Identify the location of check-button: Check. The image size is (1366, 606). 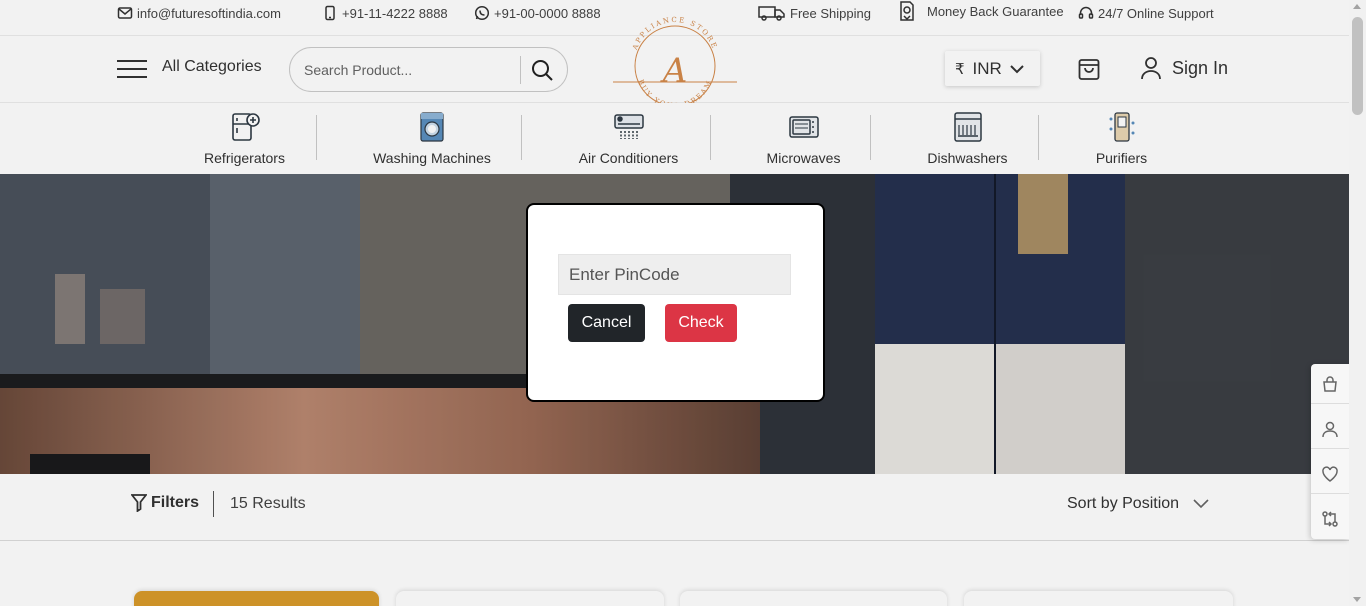
(701, 323).